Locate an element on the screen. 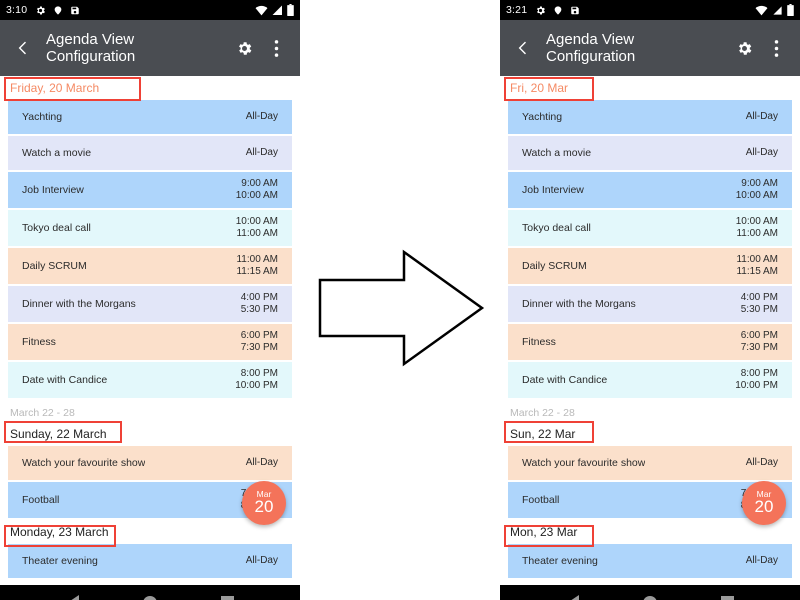 The width and height of the screenshot is (800, 600). event-title: Date with Candice is located at coordinates (565, 380).